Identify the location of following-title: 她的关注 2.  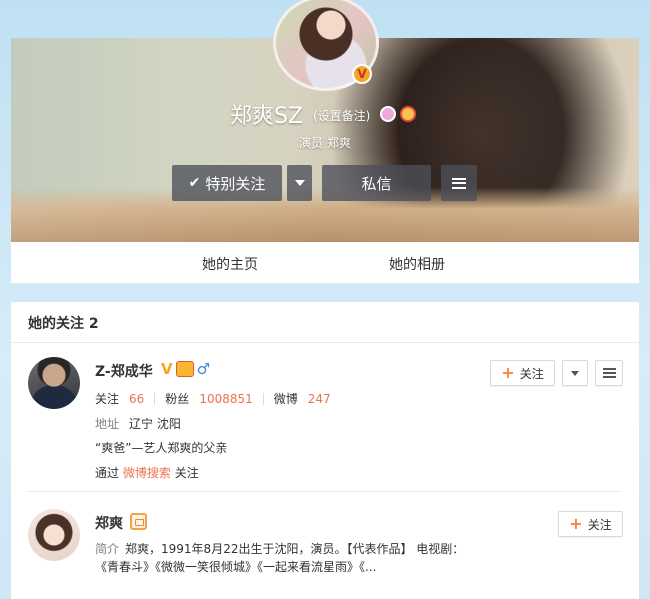
(63, 324).